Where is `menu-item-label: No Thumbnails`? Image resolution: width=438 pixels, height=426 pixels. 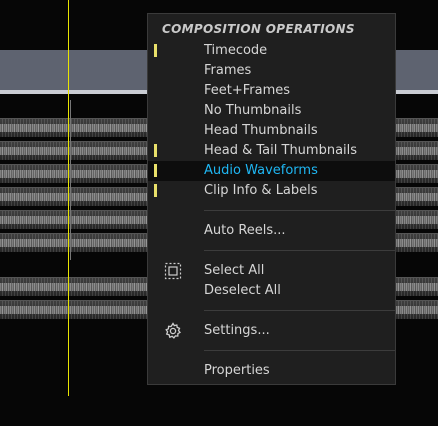
menu-item-label: No Thumbnails is located at coordinates (253, 110).